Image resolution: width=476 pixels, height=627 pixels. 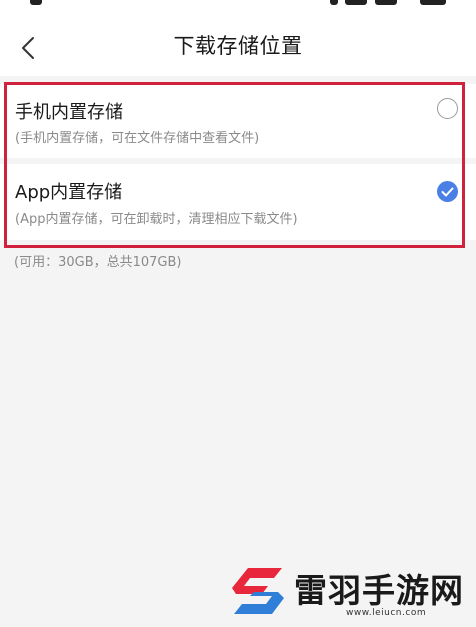 What do you see at coordinates (69, 192) in the screenshot?
I see `option-title: App内置存储` at bounding box center [69, 192].